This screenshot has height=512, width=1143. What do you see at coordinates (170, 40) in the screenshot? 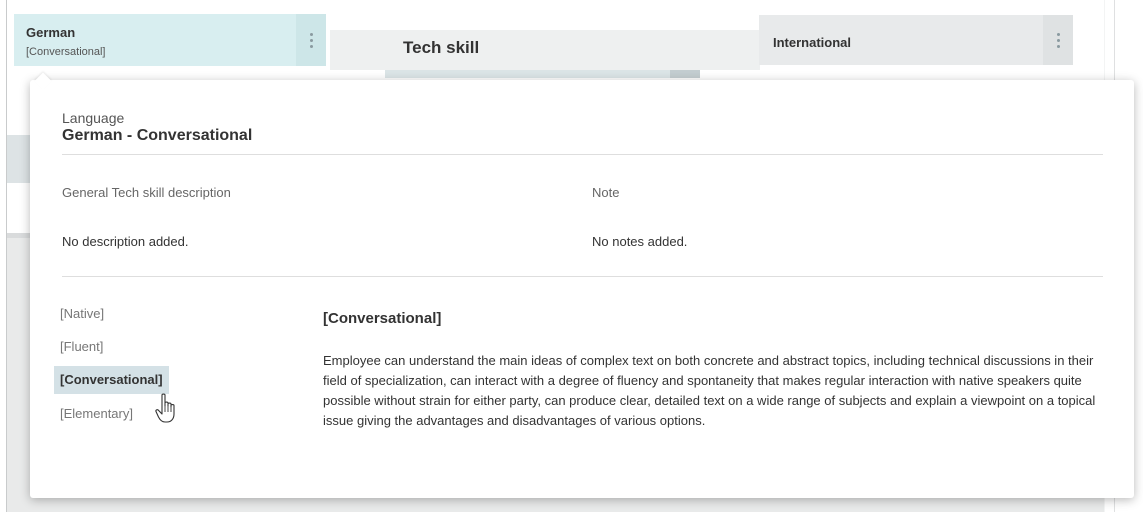
I see `german-skill-card: German [Conversational]` at bounding box center [170, 40].